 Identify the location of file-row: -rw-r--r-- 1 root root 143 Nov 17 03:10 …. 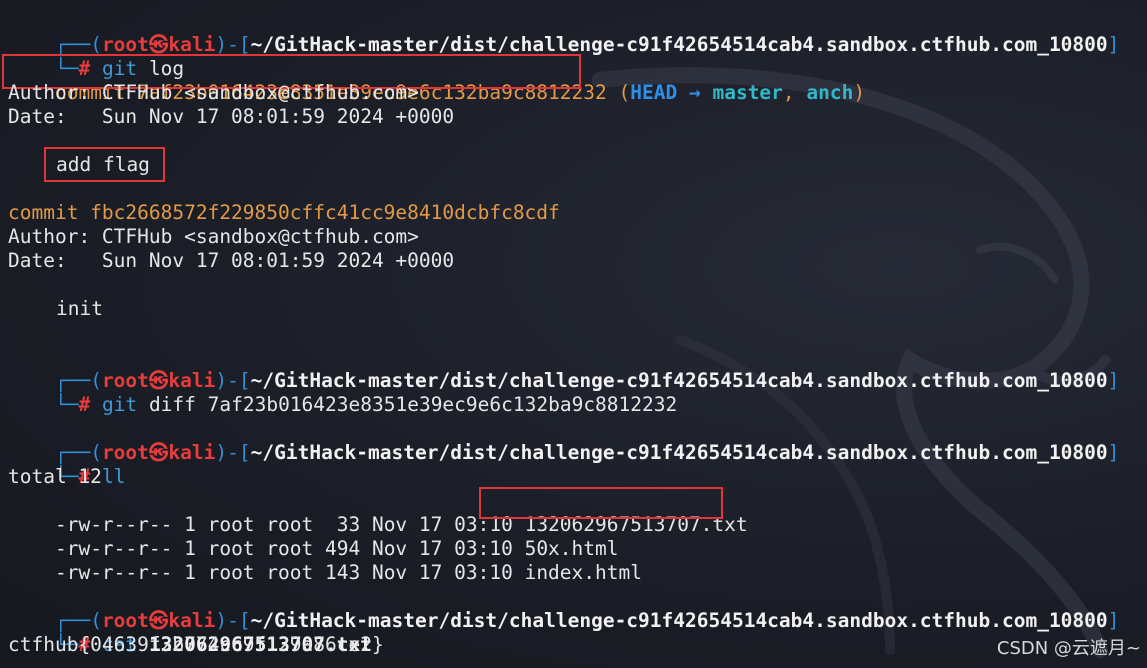
(325, 560).